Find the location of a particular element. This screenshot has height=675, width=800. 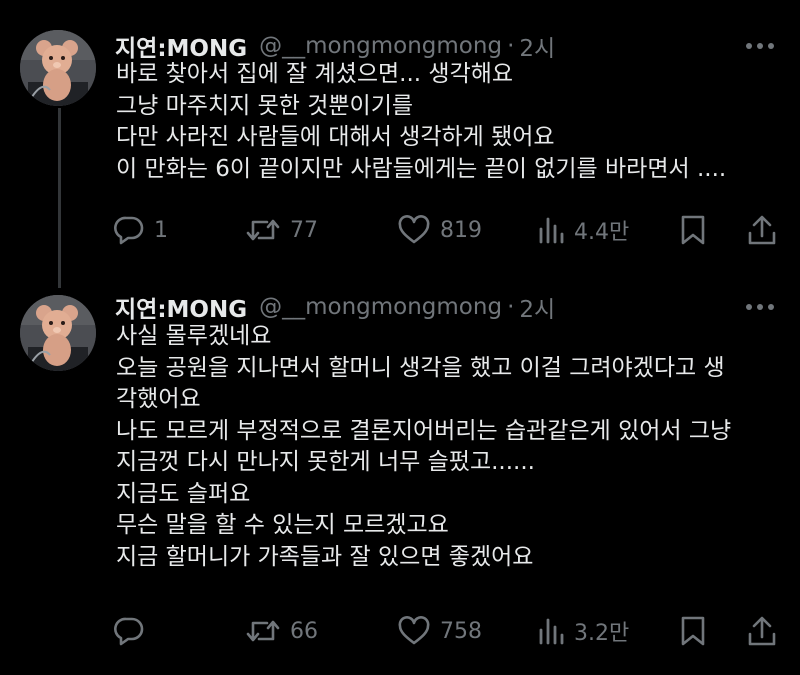

tweet-actions: 1 77 819 4.4만 is located at coordinates (448, 230).